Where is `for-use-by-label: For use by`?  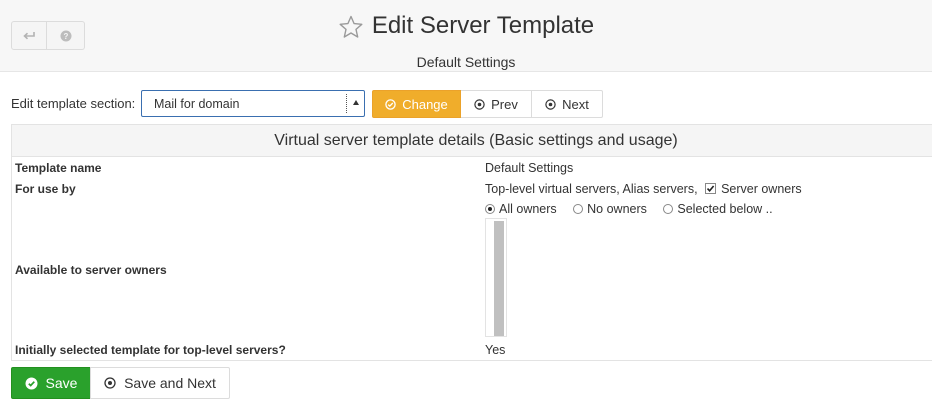
for-use-by-label: For use by is located at coordinates (45, 189).